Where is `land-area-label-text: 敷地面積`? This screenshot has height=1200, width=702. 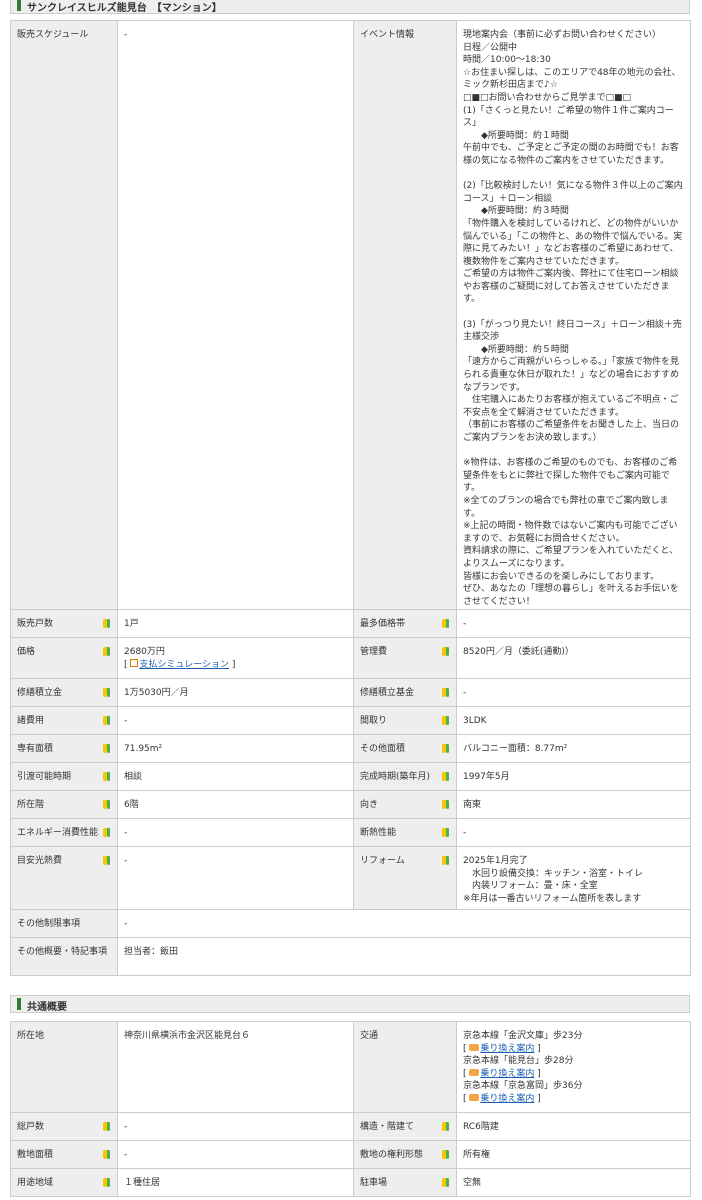 land-area-label-text: 敷地面積 is located at coordinates (35, 1155).